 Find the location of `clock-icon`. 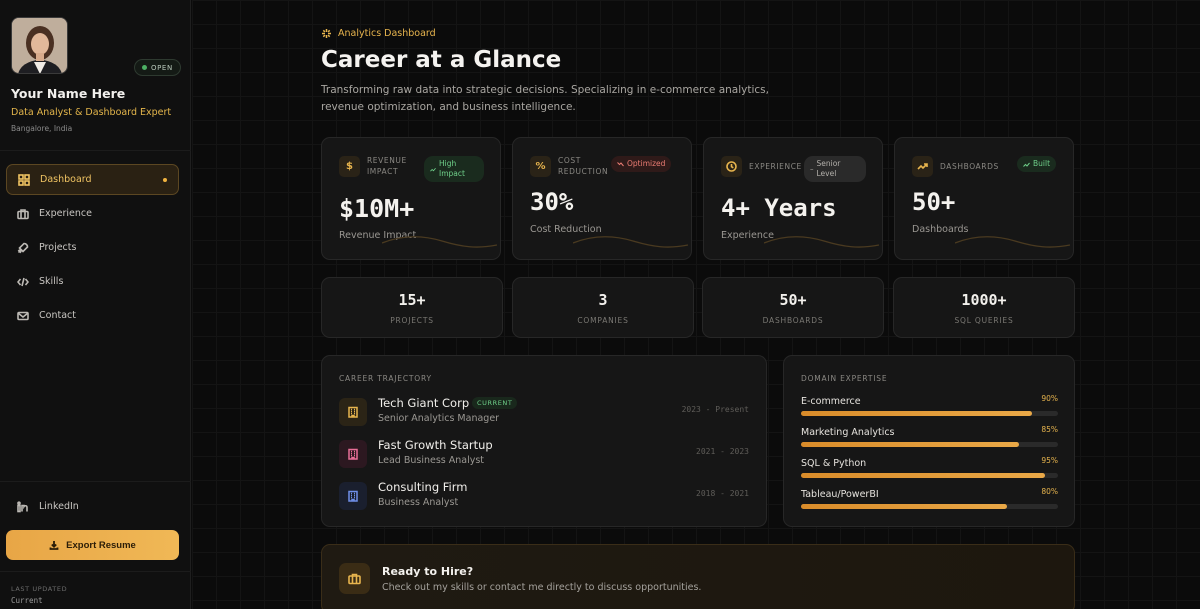

clock-icon is located at coordinates (731, 166).